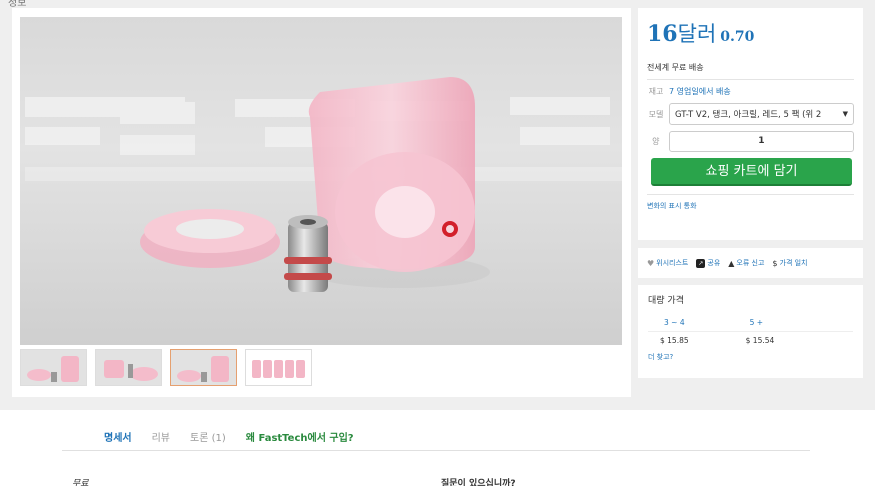 The image size is (875, 486). I want to click on bulk-pricing: 대량 가격 3 ~ 4 5 + $ 15.85 $ 15.54 더 찾고?, so click(750, 331).